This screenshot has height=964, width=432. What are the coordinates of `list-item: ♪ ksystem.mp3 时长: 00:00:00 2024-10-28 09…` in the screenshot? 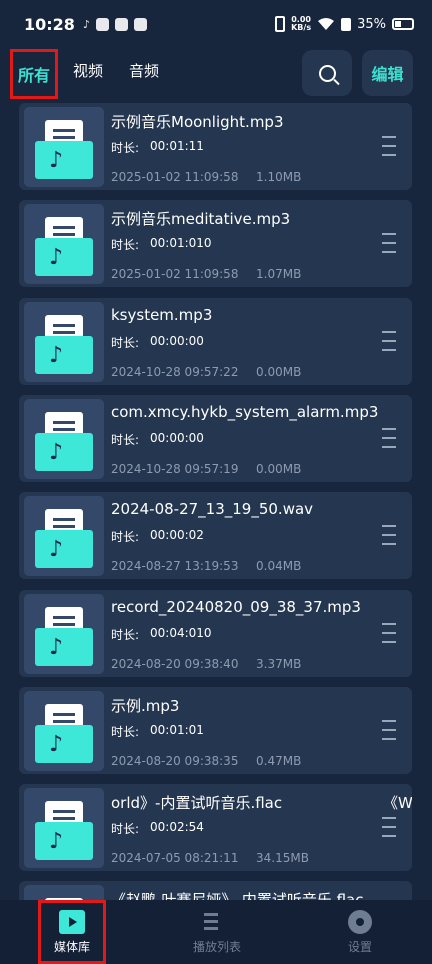 It's located at (215, 341).